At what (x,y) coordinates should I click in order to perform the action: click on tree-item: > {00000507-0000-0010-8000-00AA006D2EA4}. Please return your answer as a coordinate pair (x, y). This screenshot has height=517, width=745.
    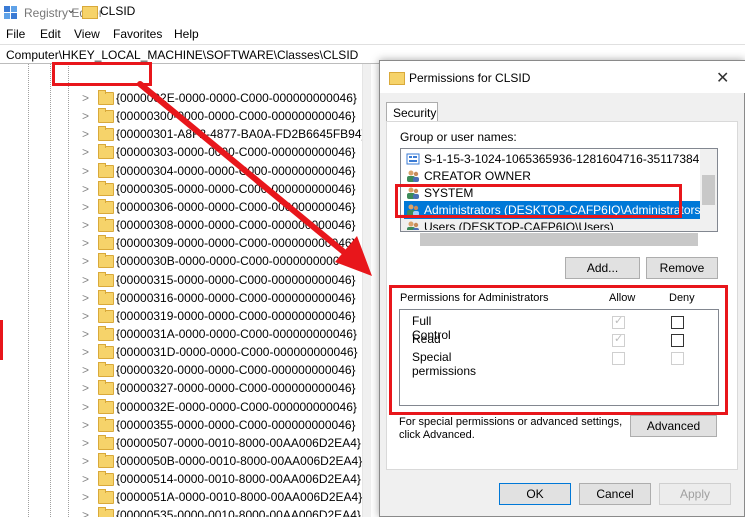
    Looking at the image, I should click on (185, 443).